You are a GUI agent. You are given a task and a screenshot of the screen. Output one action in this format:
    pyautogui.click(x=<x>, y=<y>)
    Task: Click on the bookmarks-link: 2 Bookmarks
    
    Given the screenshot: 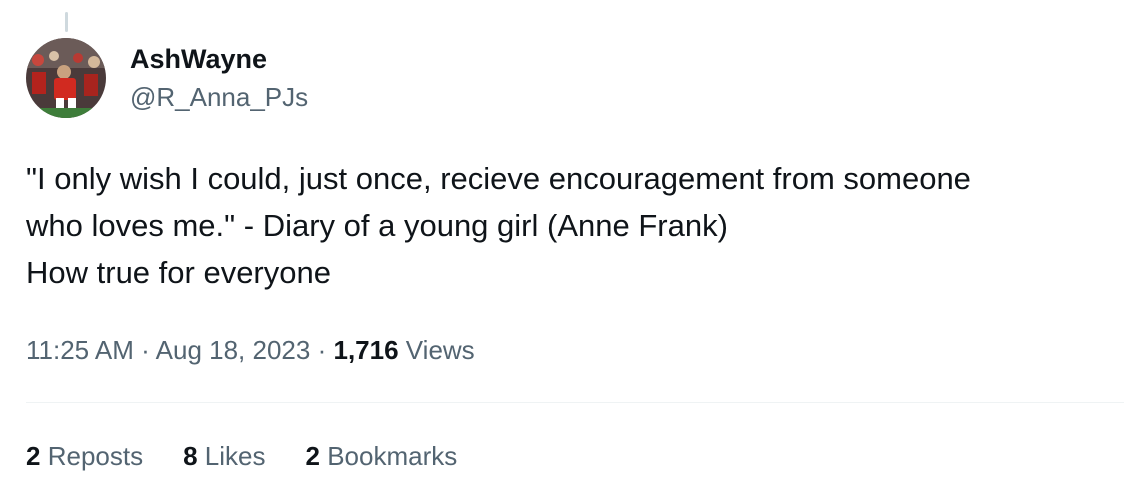 What is the action you would take?
    pyautogui.click(x=382, y=456)
    